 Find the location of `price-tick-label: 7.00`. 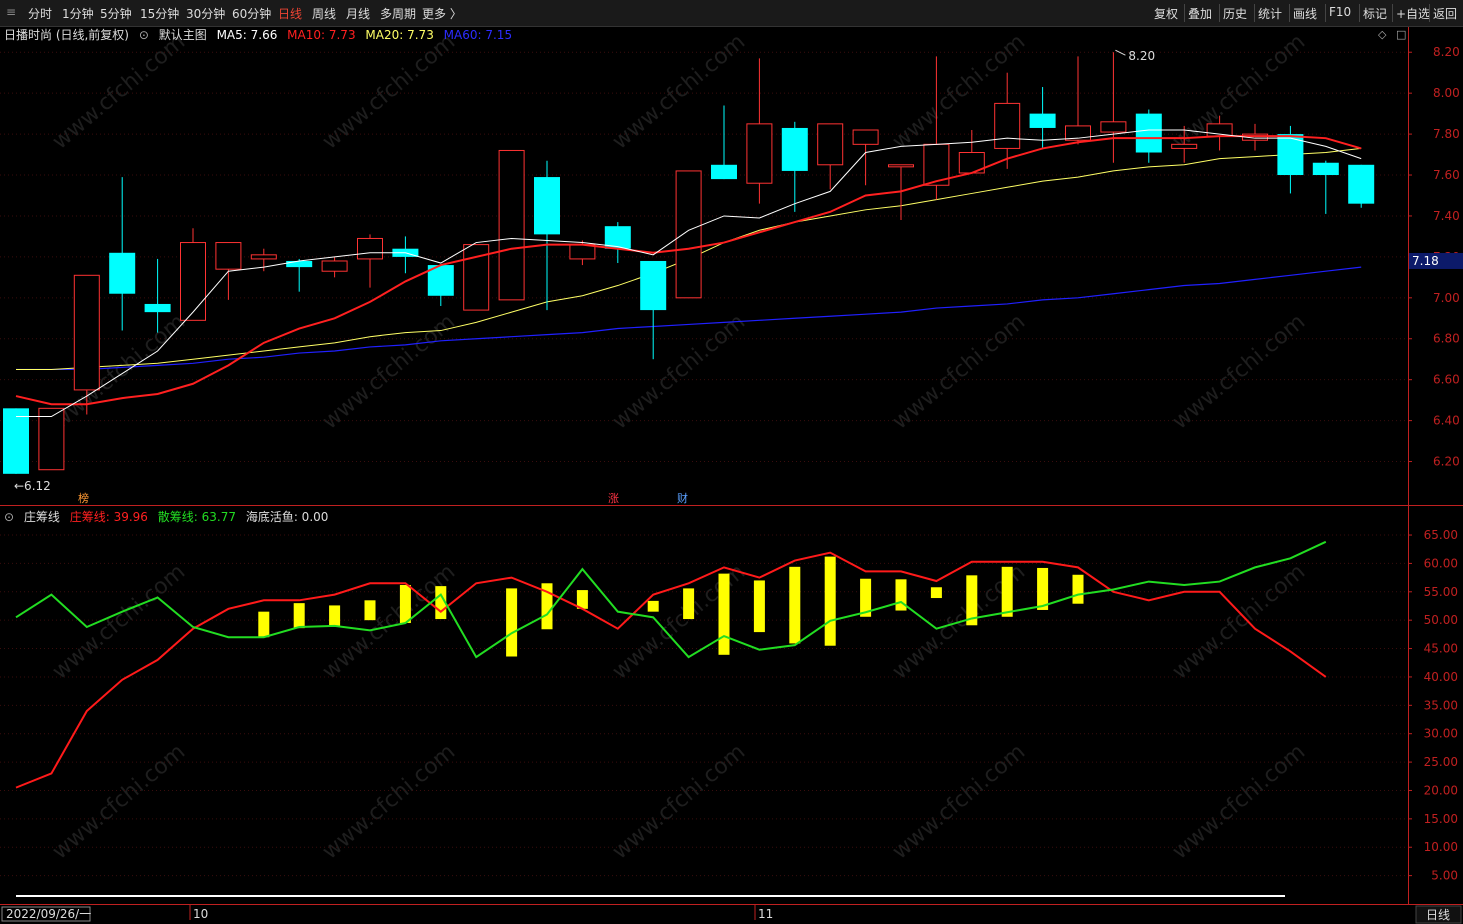

price-tick-label: 7.00 is located at coordinates (1446, 298).